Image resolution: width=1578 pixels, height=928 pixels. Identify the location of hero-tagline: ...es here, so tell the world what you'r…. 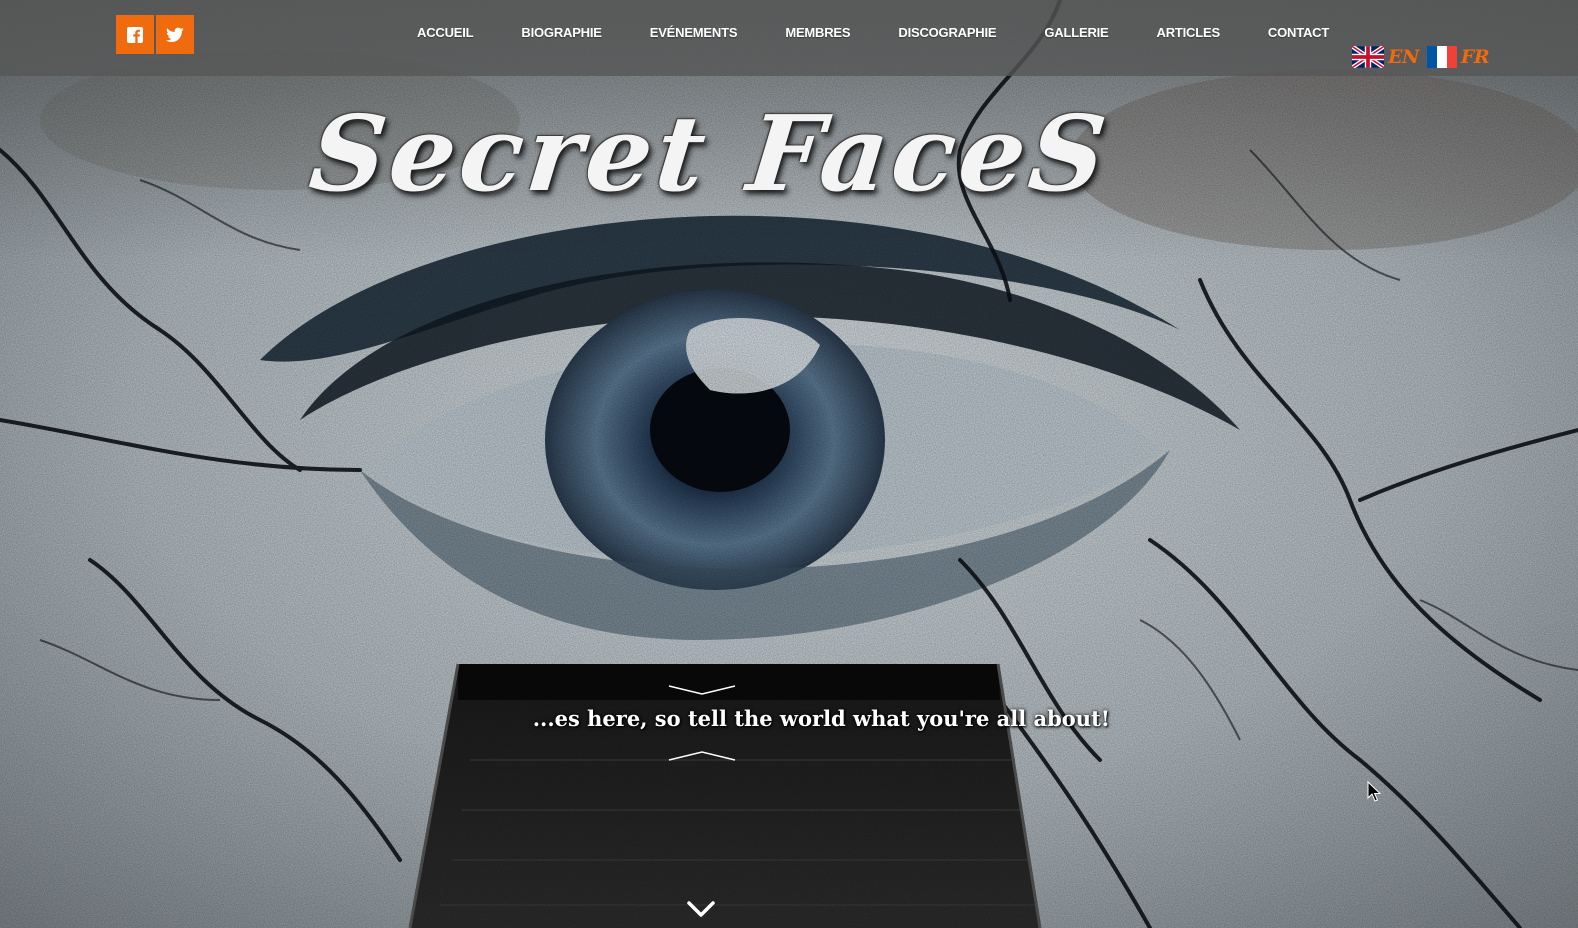
(821, 718).